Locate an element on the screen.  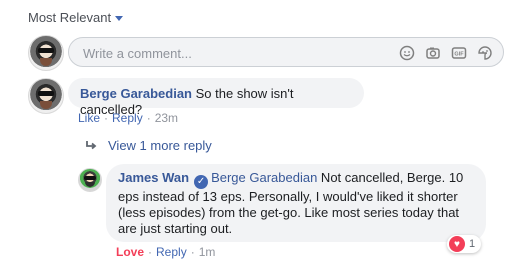
svg-text: GIF is located at coordinates (459, 55).